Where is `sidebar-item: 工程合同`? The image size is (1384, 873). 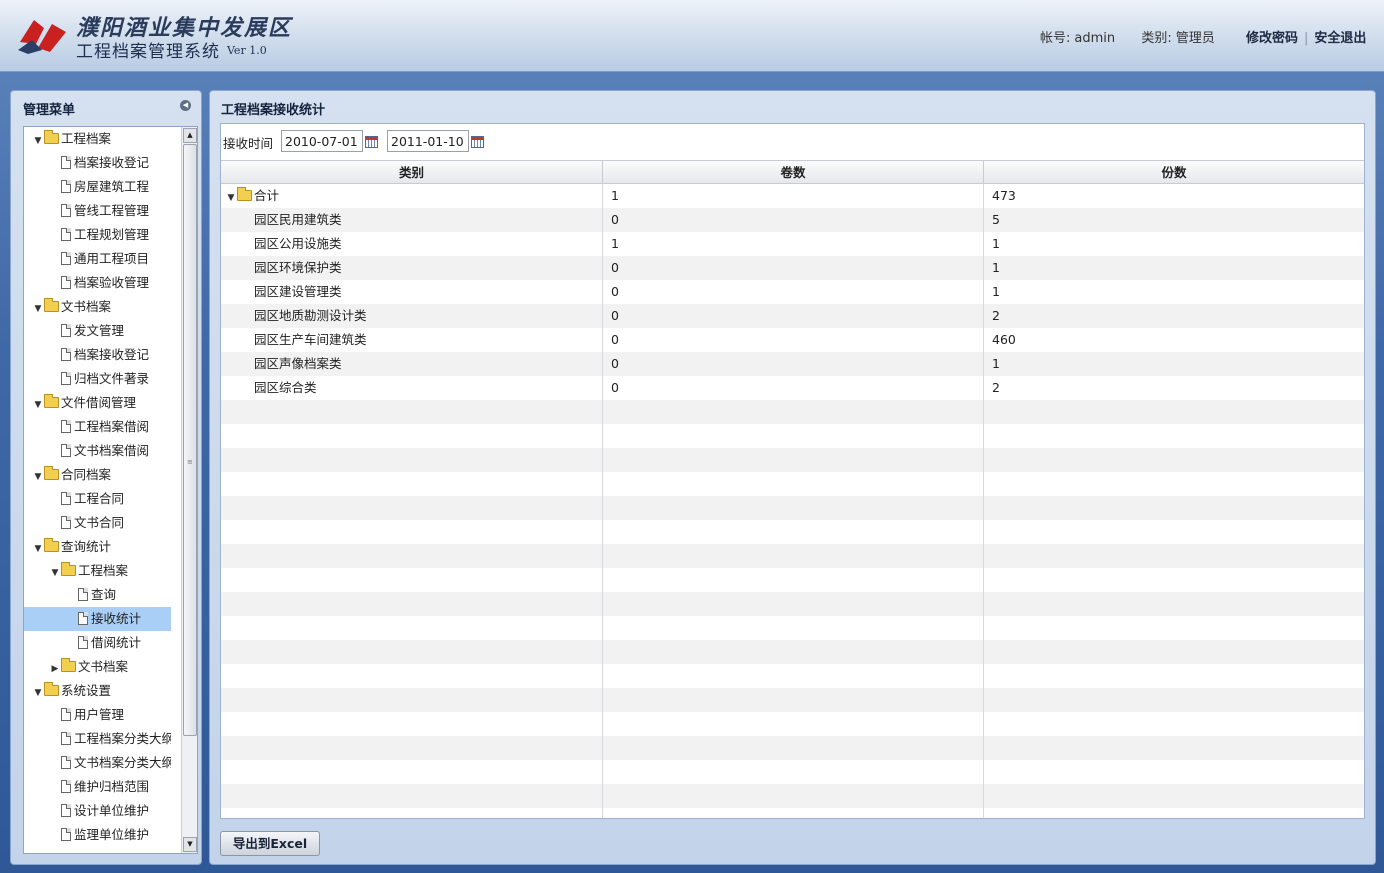
sidebar-item: 工程合同 is located at coordinates (97, 499).